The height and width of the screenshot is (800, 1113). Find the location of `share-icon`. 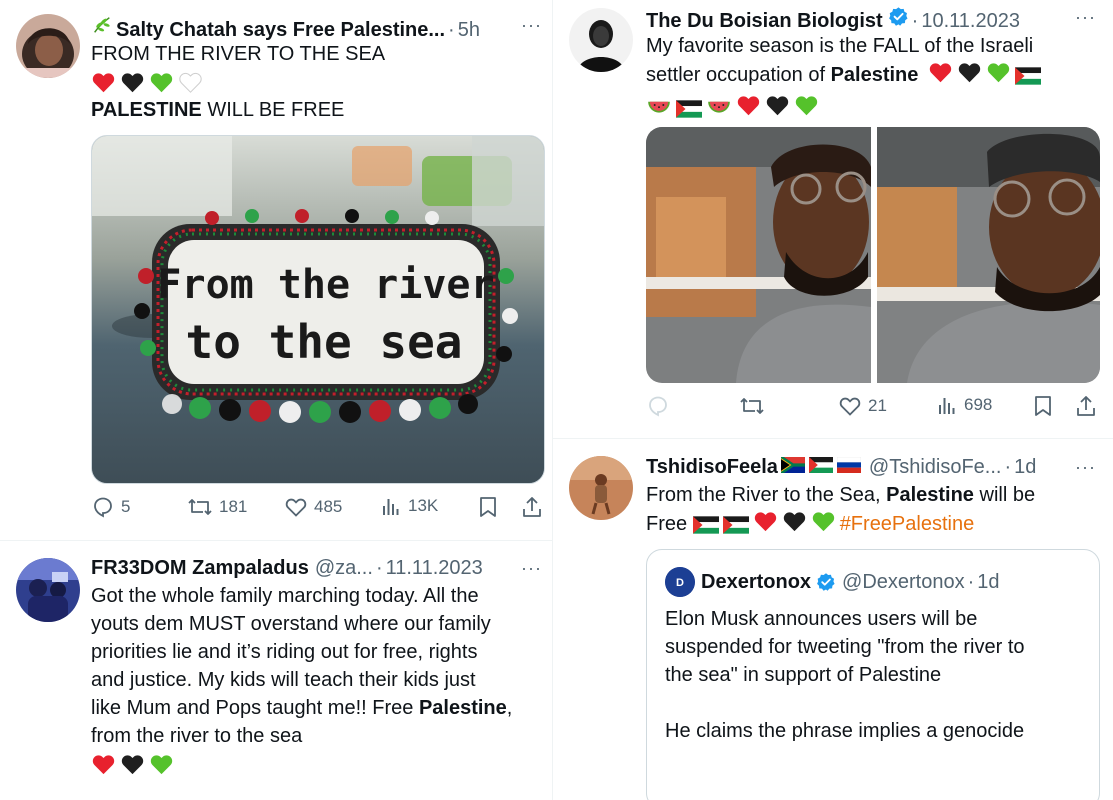

share-icon is located at coordinates (1086, 406).